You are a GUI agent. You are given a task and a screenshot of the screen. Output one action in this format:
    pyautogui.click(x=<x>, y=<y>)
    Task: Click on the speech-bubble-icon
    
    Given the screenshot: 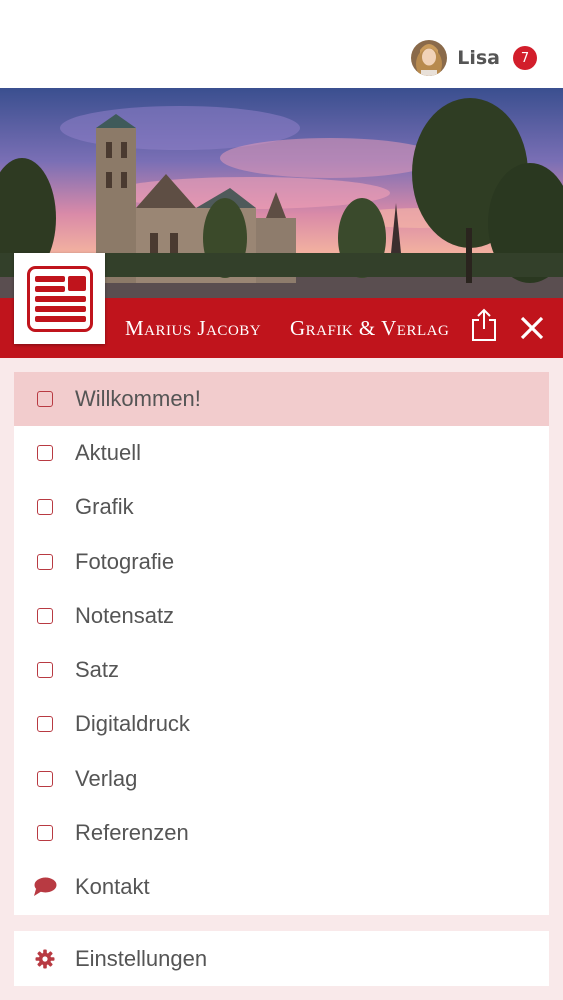 What is the action you would take?
    pyautogui.click(x=44, y=886)
    